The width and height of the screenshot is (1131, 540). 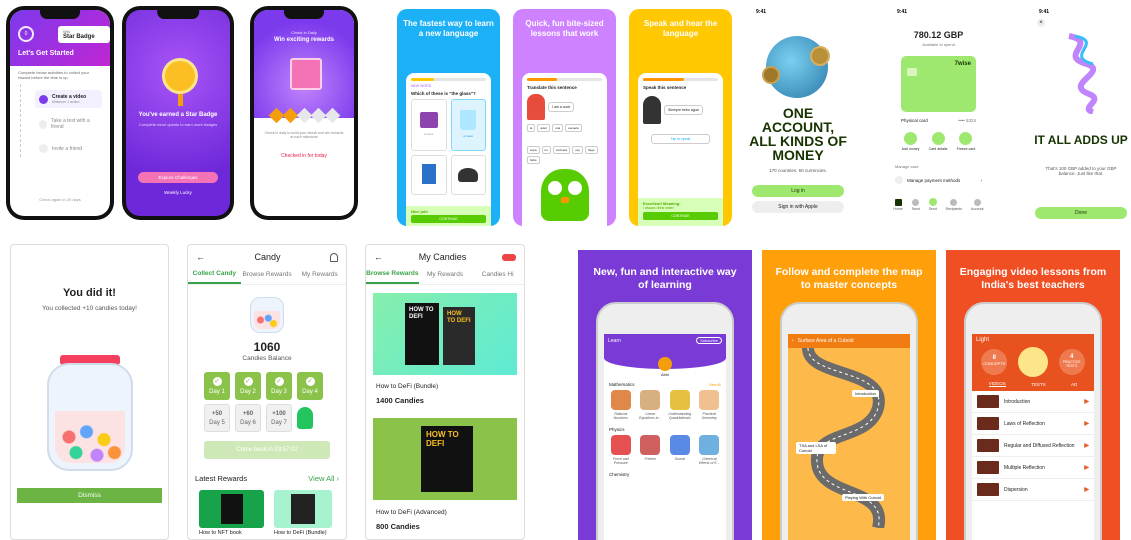 What do you see at coordinates (421, 86) in the screenshot?
I see `new-word-tag: NEW WORD` at bounding box center [421, 86].